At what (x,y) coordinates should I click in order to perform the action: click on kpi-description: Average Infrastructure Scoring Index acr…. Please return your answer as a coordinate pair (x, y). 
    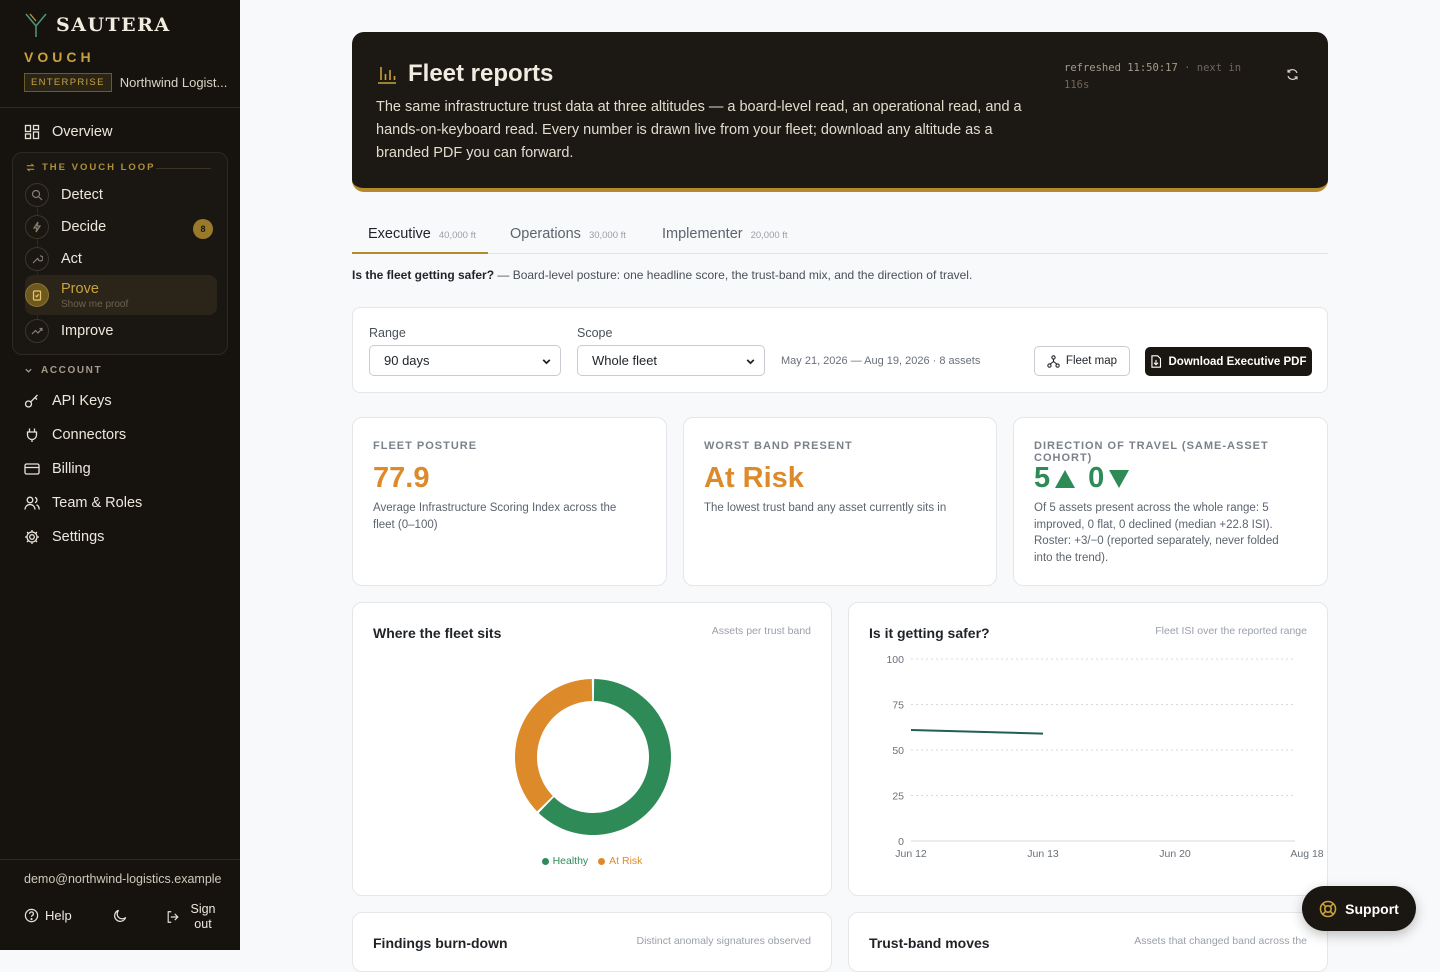
    Looking at the image, I should click on (495, 516).